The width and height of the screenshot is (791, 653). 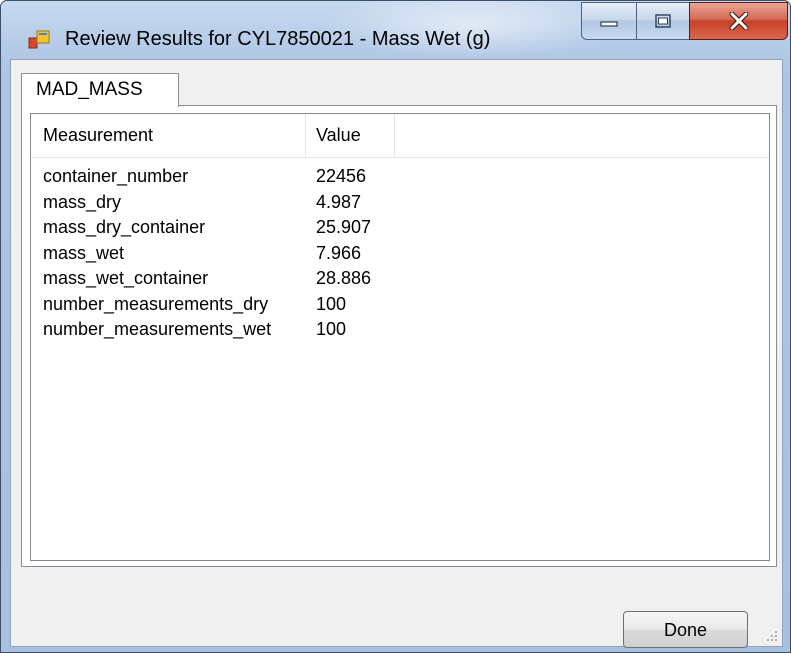 I want to click on maximize-icon, so click(x=663, y=21).